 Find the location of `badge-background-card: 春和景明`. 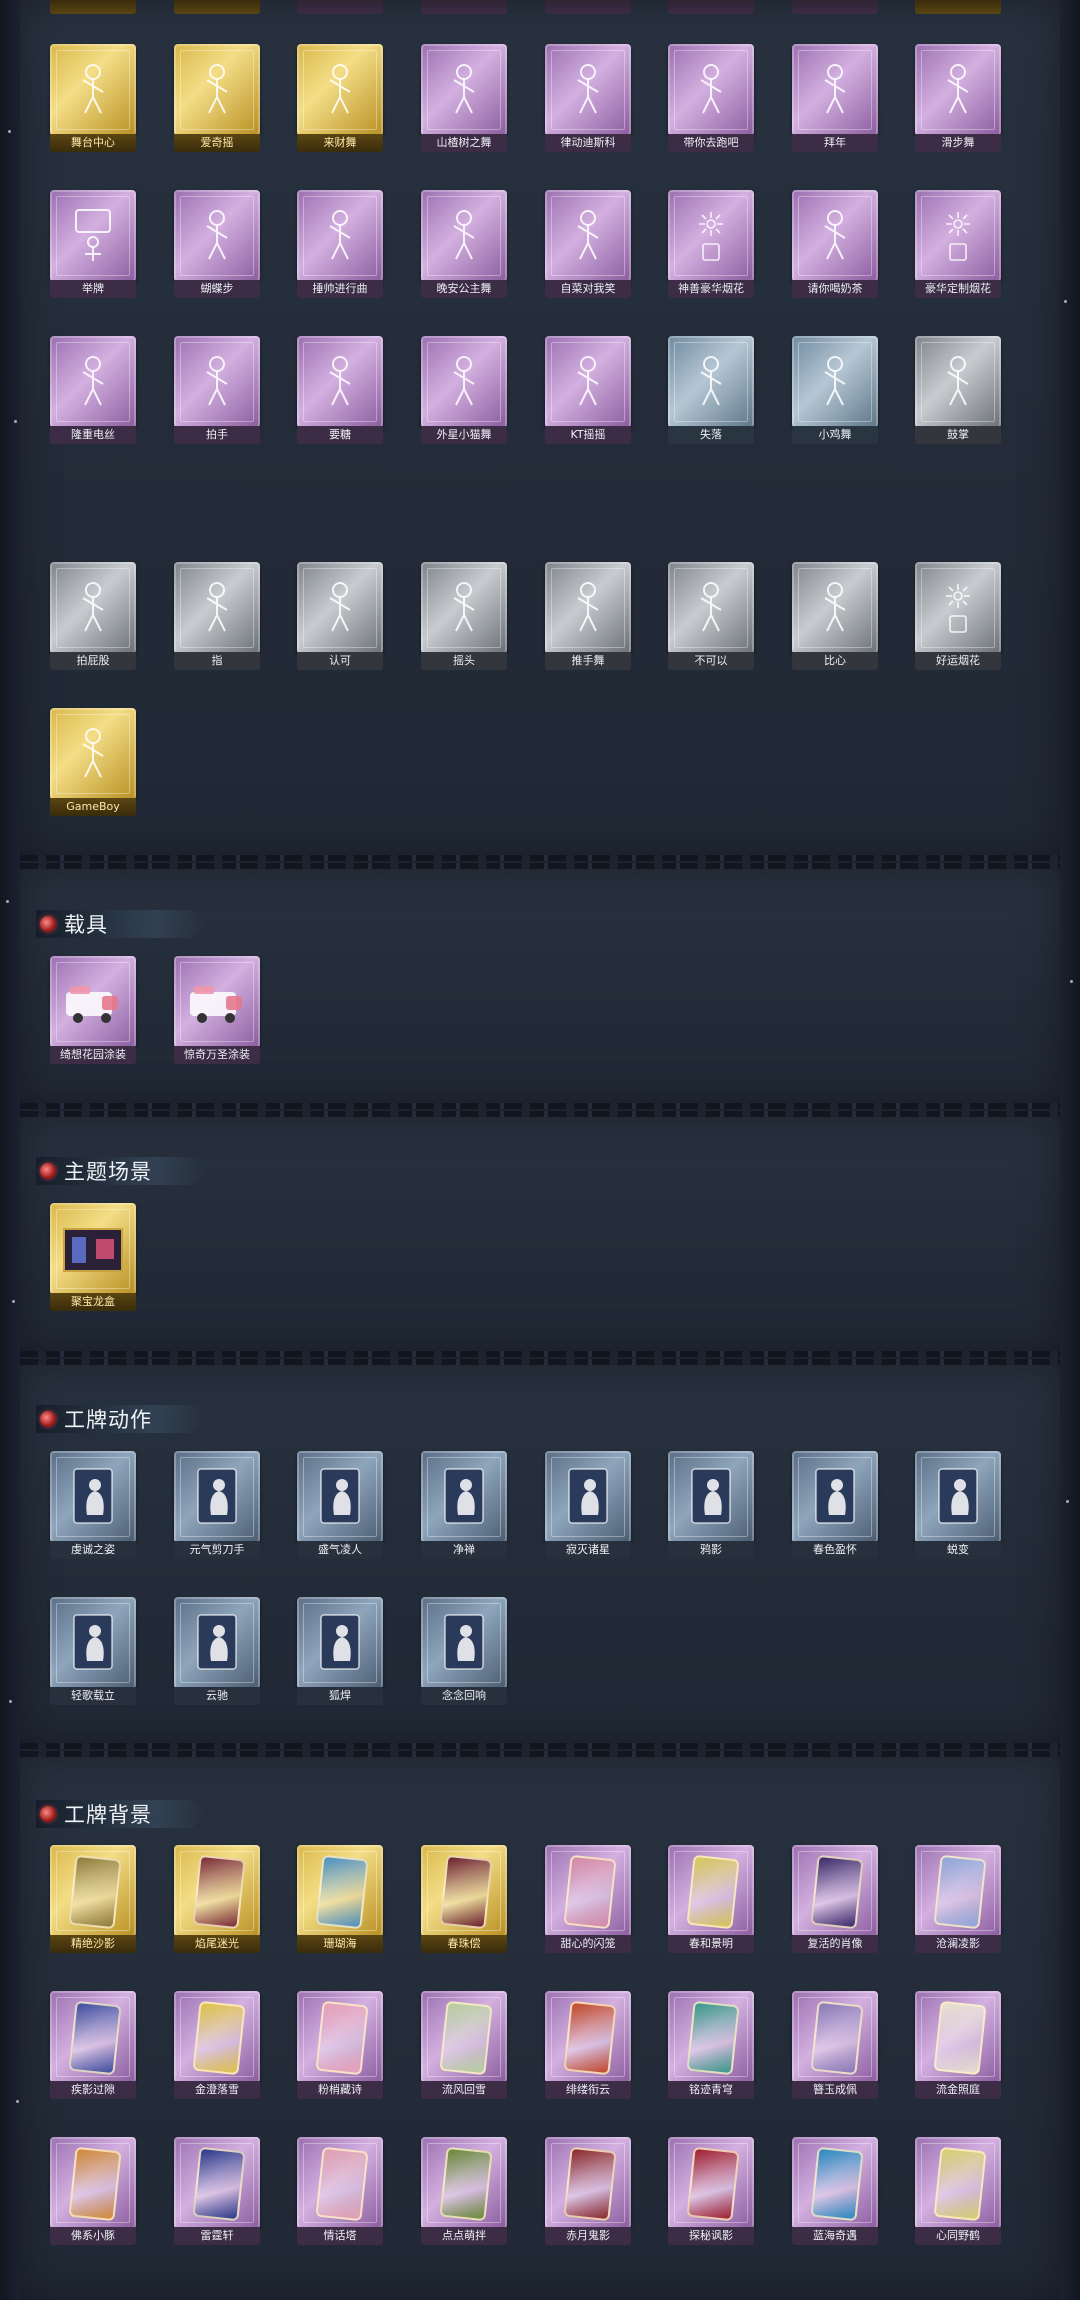

badge-background-card: 春和景明 is located at coordinates (711, 1899).